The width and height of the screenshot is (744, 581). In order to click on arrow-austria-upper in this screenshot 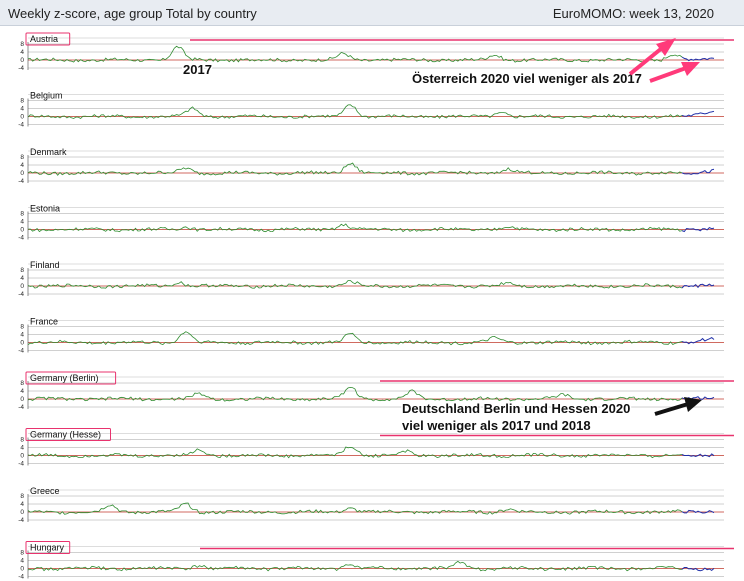, I will do `click(652, 57)`.